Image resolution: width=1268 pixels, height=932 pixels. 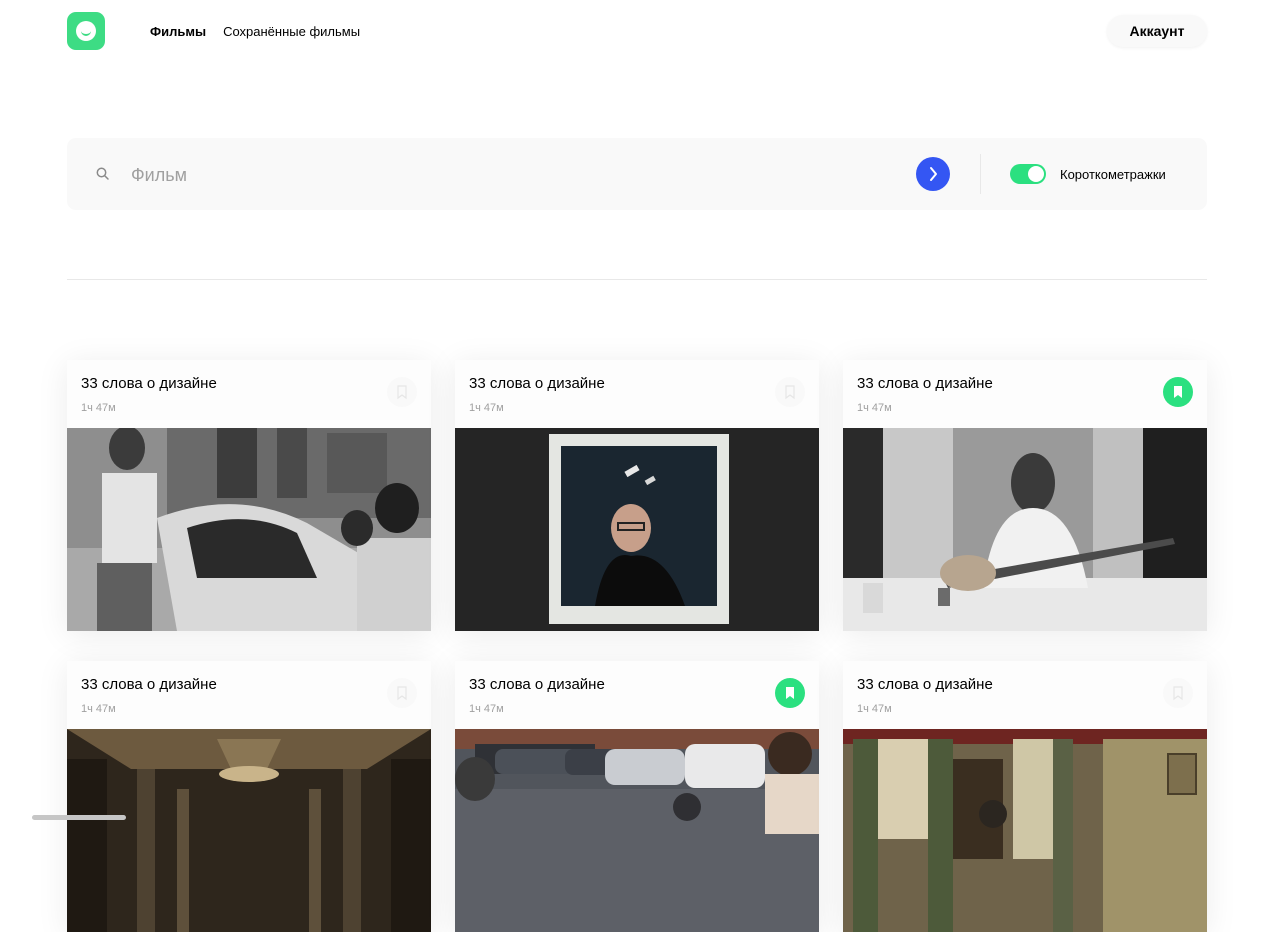 I want to click on guitarist-image, so click(x=1025, y=529).